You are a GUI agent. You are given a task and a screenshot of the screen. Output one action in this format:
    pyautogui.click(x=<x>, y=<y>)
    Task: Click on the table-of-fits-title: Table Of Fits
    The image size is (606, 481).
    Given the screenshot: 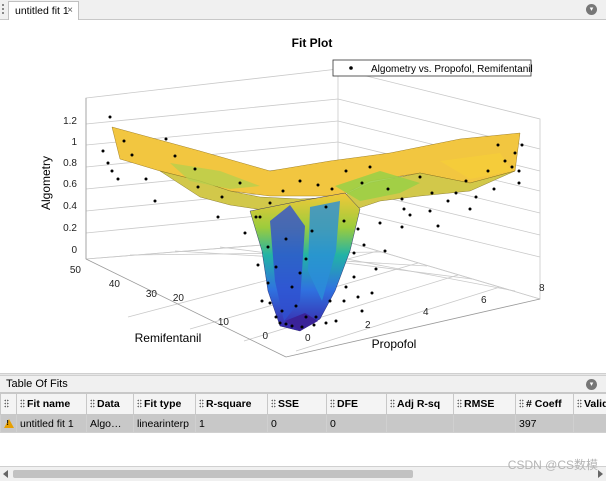 What is the action you would take?
    pyautogui.click(x=37, y=384)
    